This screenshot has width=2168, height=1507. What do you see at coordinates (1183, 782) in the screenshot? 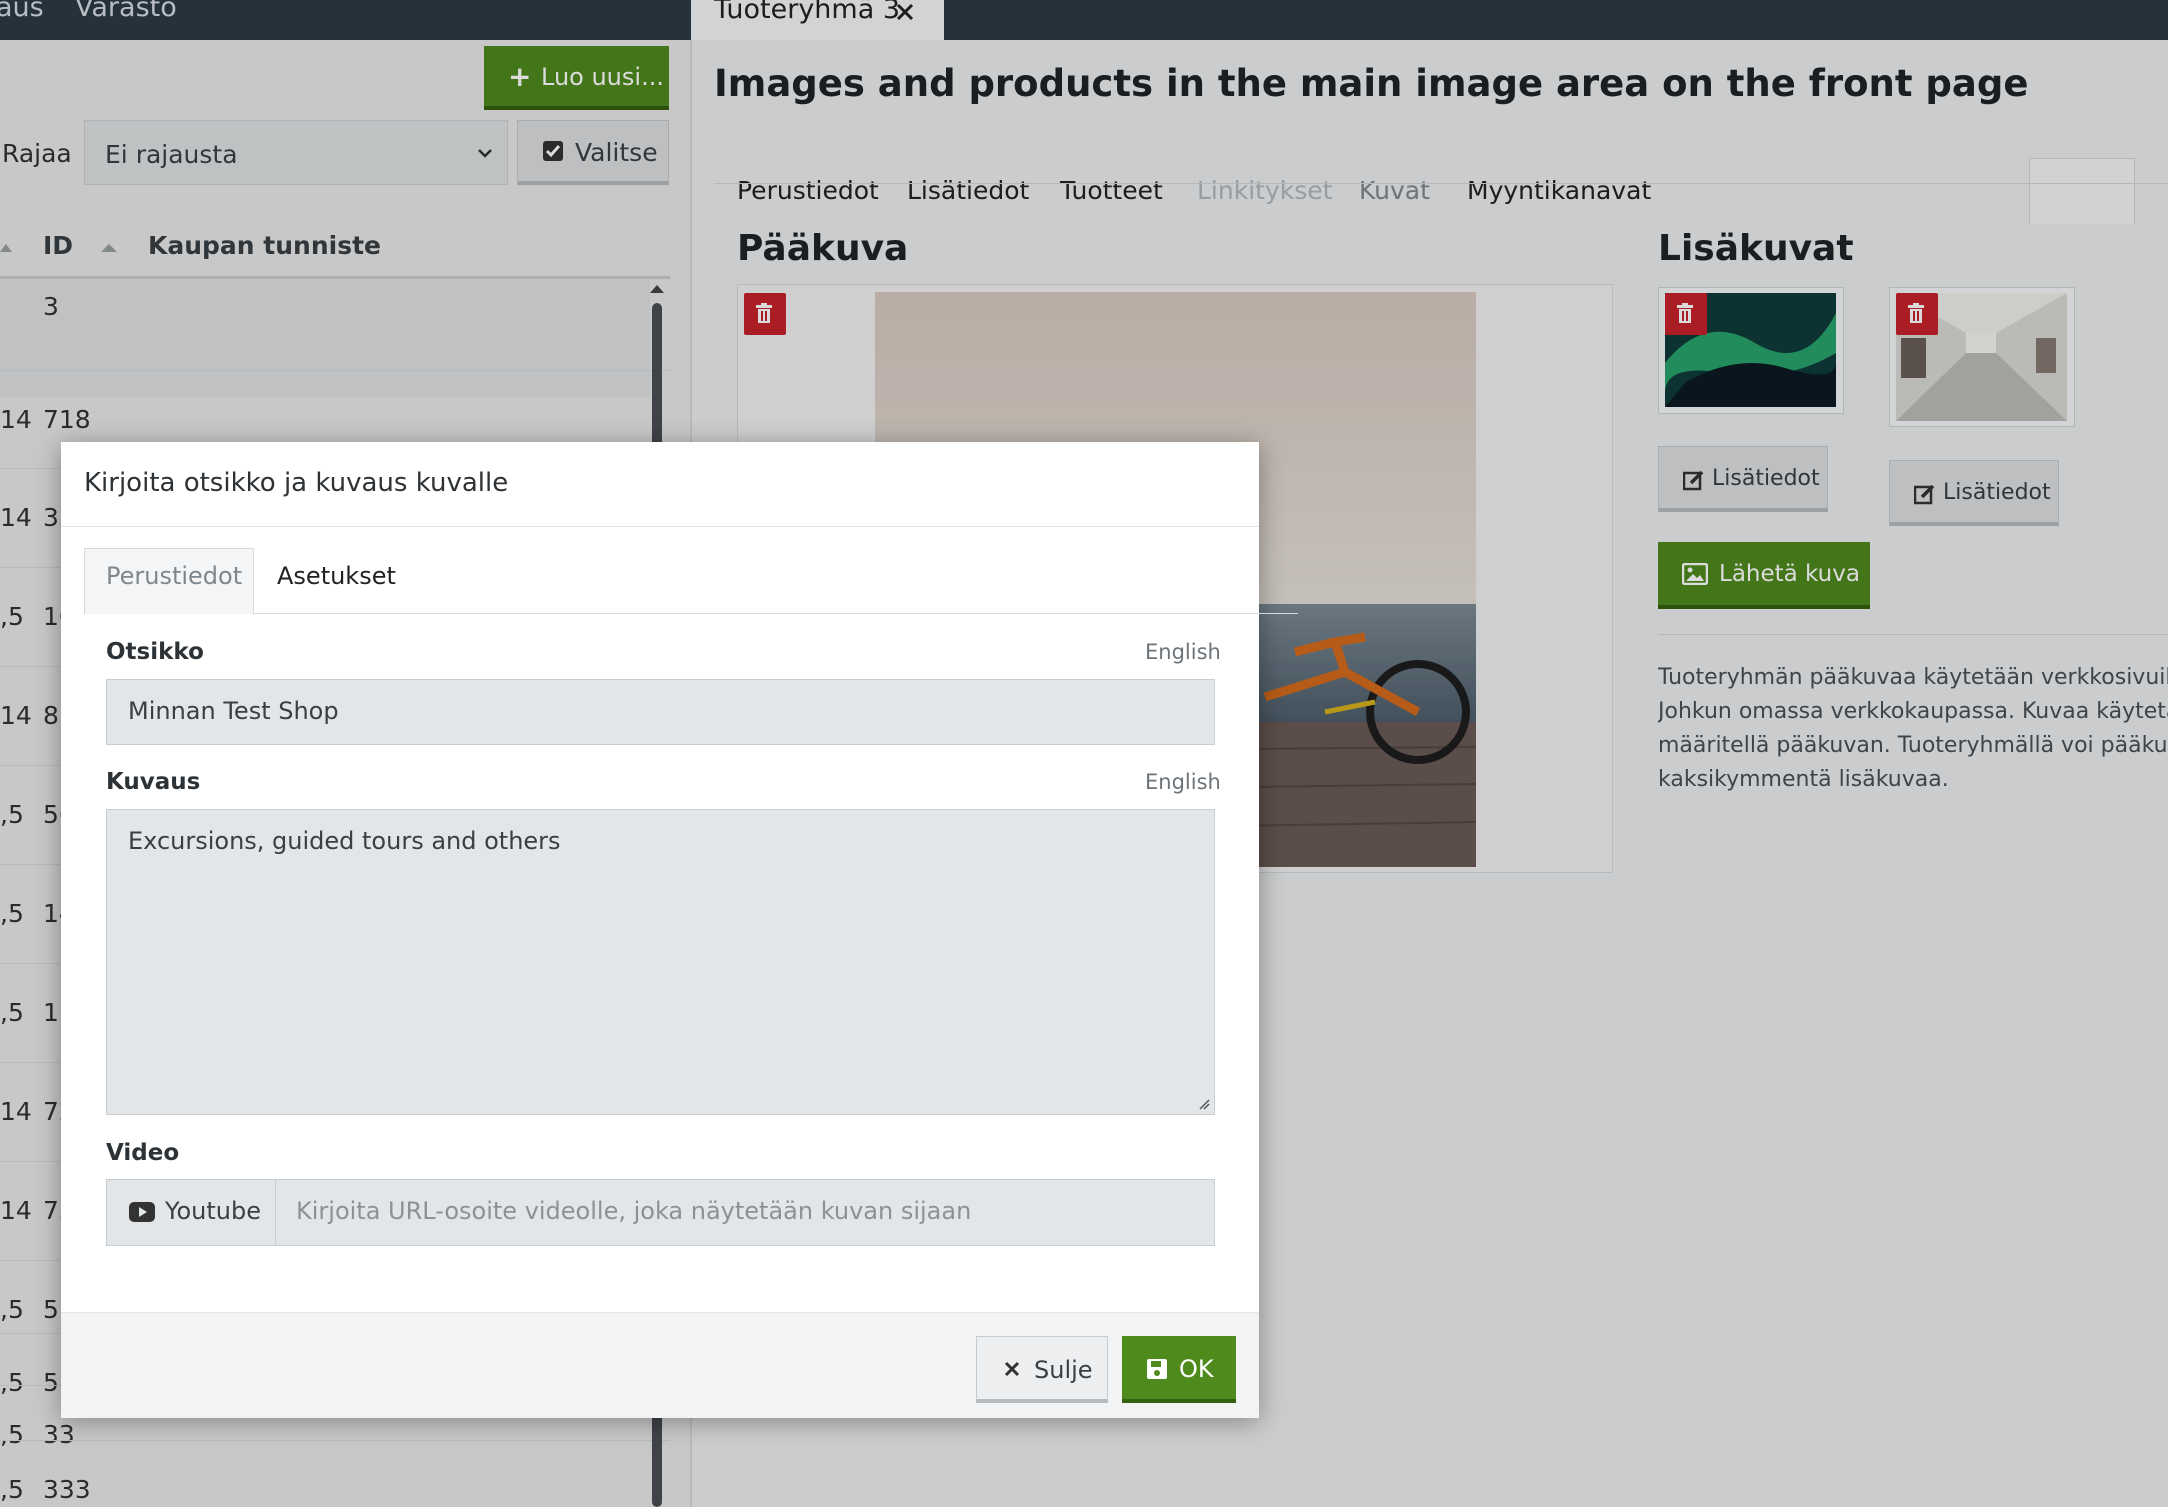
I see `description-language: English` at bounding box center [1183, 782].